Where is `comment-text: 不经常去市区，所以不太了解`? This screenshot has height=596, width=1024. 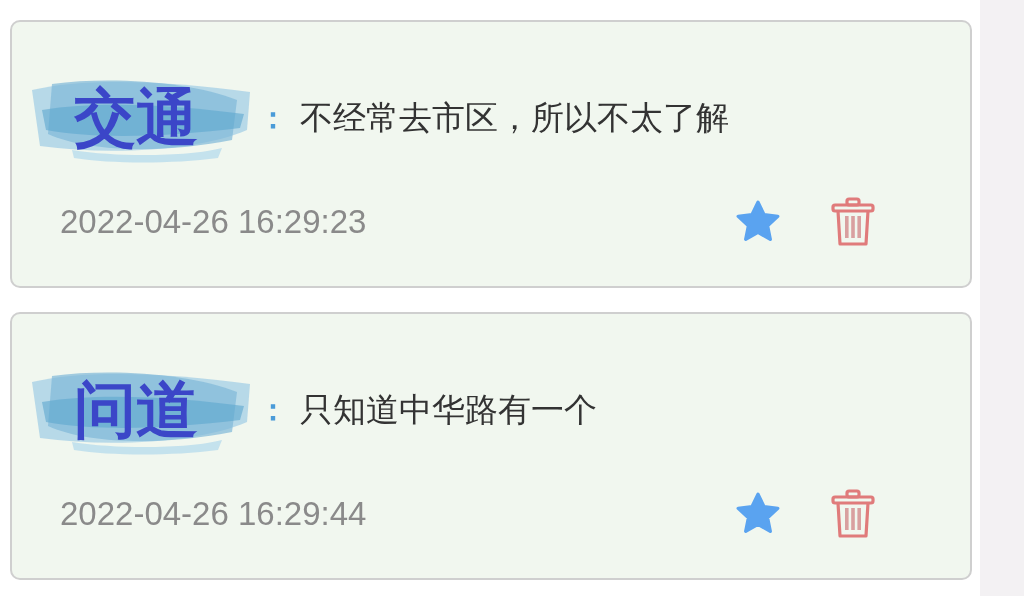
comment-text: 不经常去市区，所以不太了解 is located at coordinates (514, 117).